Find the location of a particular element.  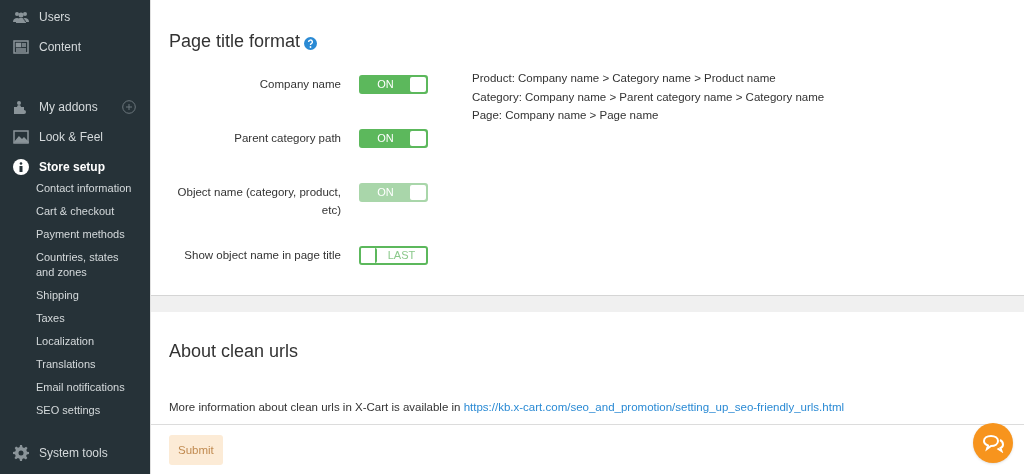

settings-icon is located at coordinates (21, 453).